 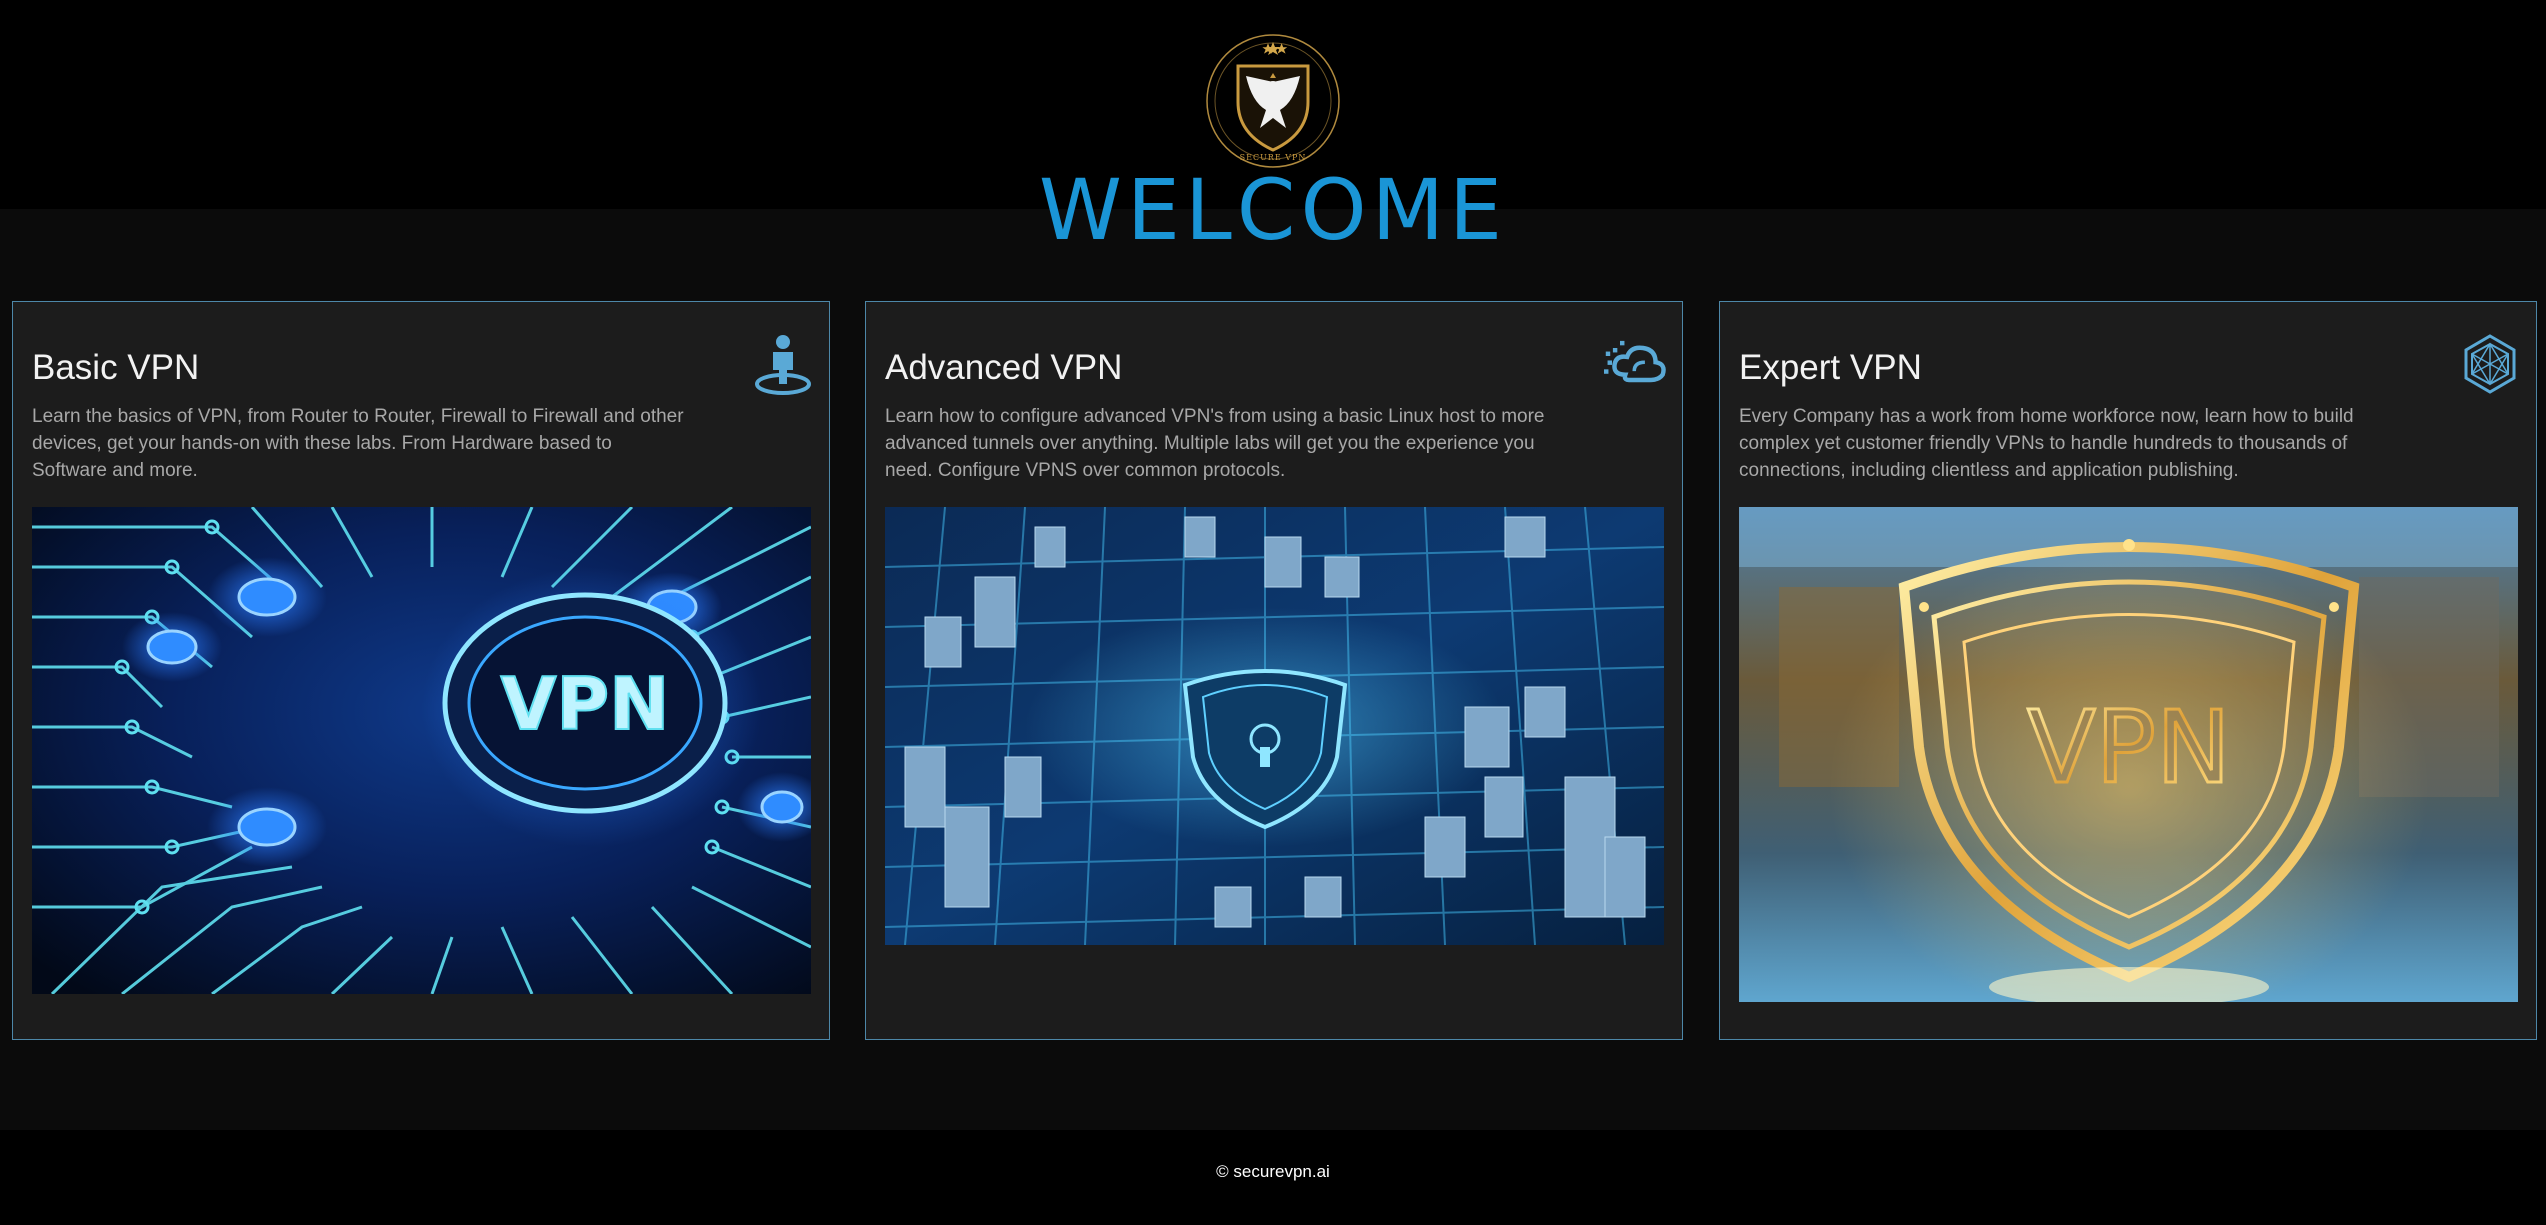 I want to click on basic-vpn-image: VPN, so click(x=421, y=750).